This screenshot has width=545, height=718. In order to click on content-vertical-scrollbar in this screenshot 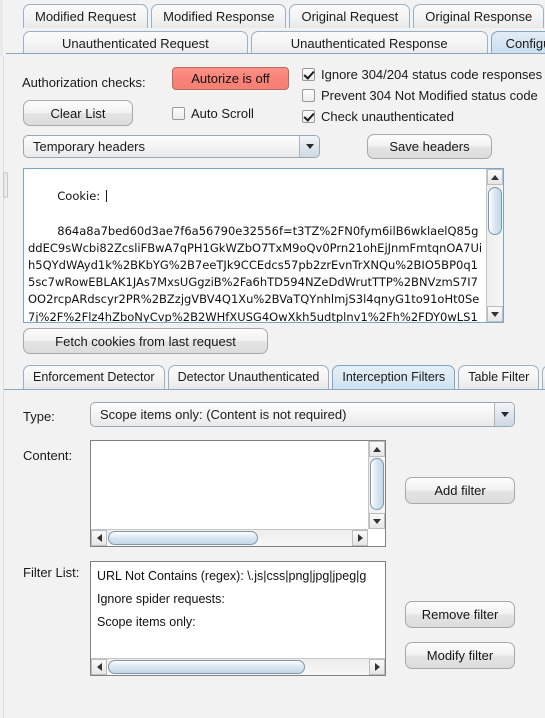, I will do `click(376, 485)`.